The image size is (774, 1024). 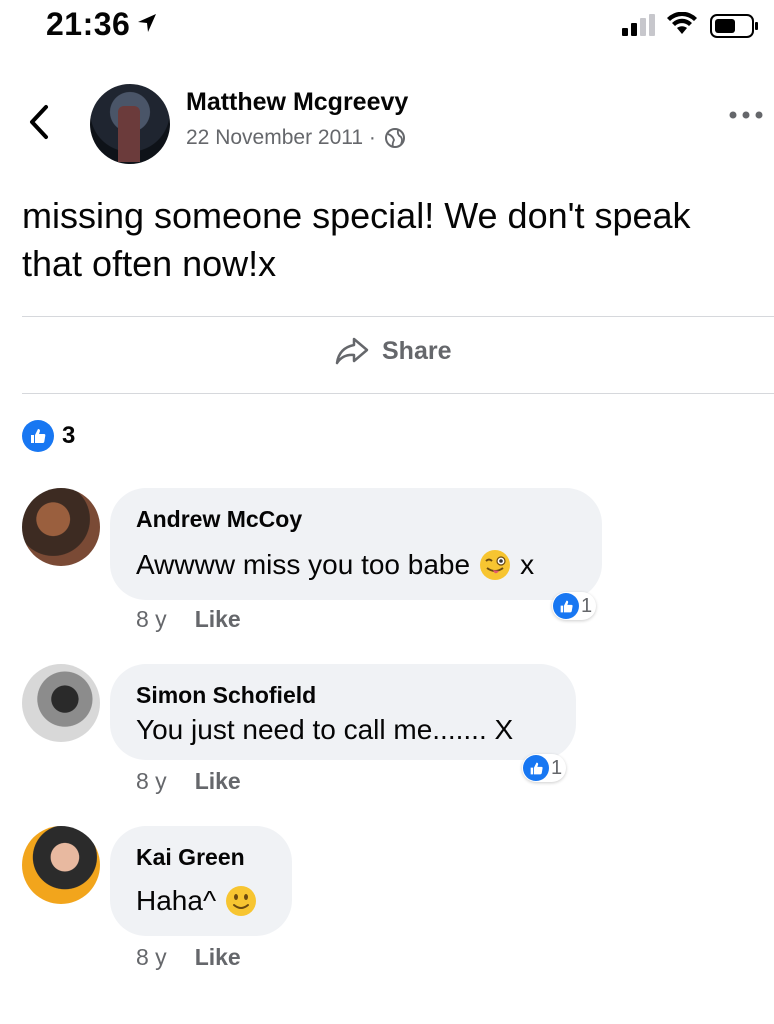 What do you see at coordinates (130, 124) in the screenshot?
I see `author-avatar` at bounding box center [130, 124].